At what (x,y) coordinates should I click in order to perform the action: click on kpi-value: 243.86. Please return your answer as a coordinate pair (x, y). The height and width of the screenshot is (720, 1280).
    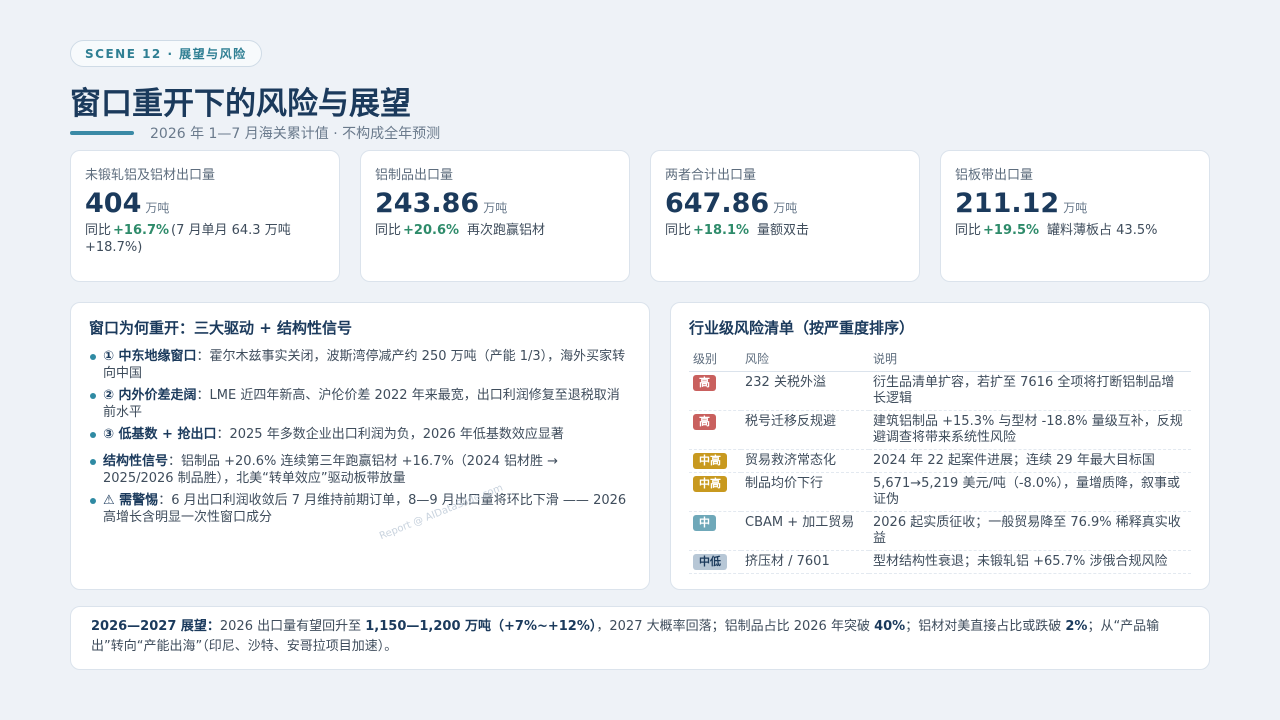
    Looking at the image, I should click on (427, 203).